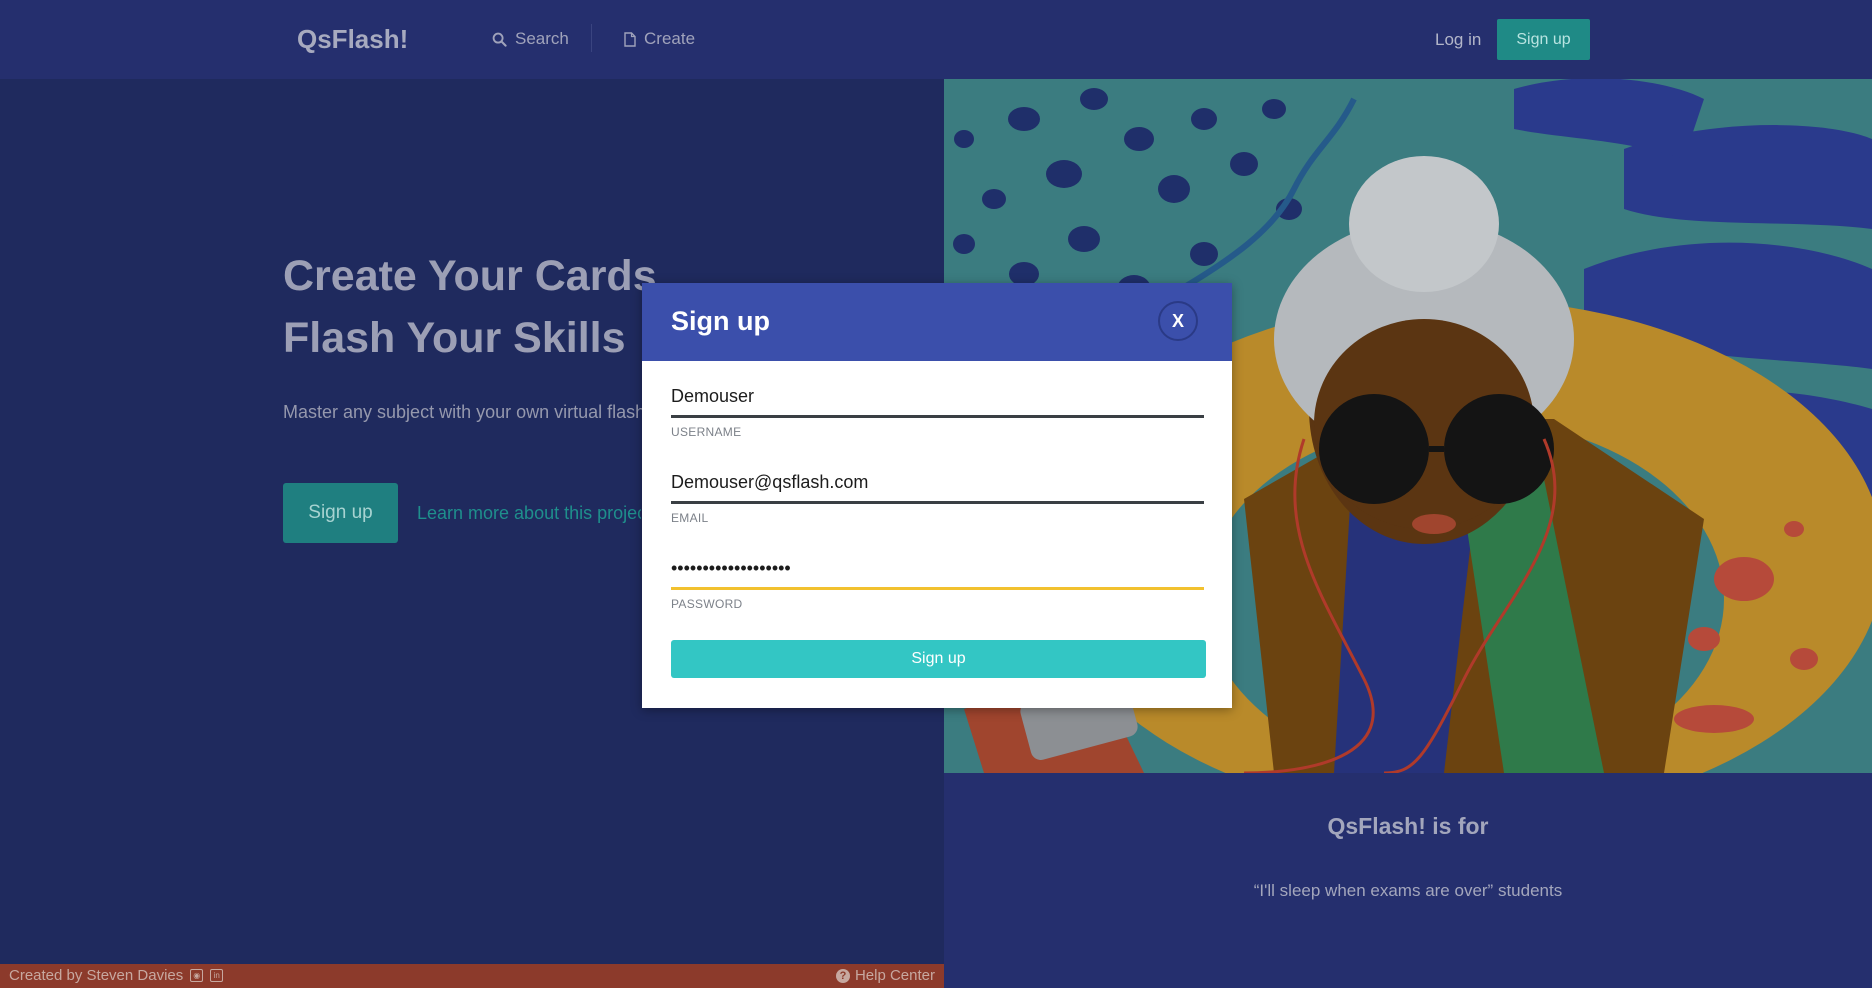 This screenshot has height=988, width=1872. I want to click on audience-title: QsFlash! is for, so click(1408, 826).